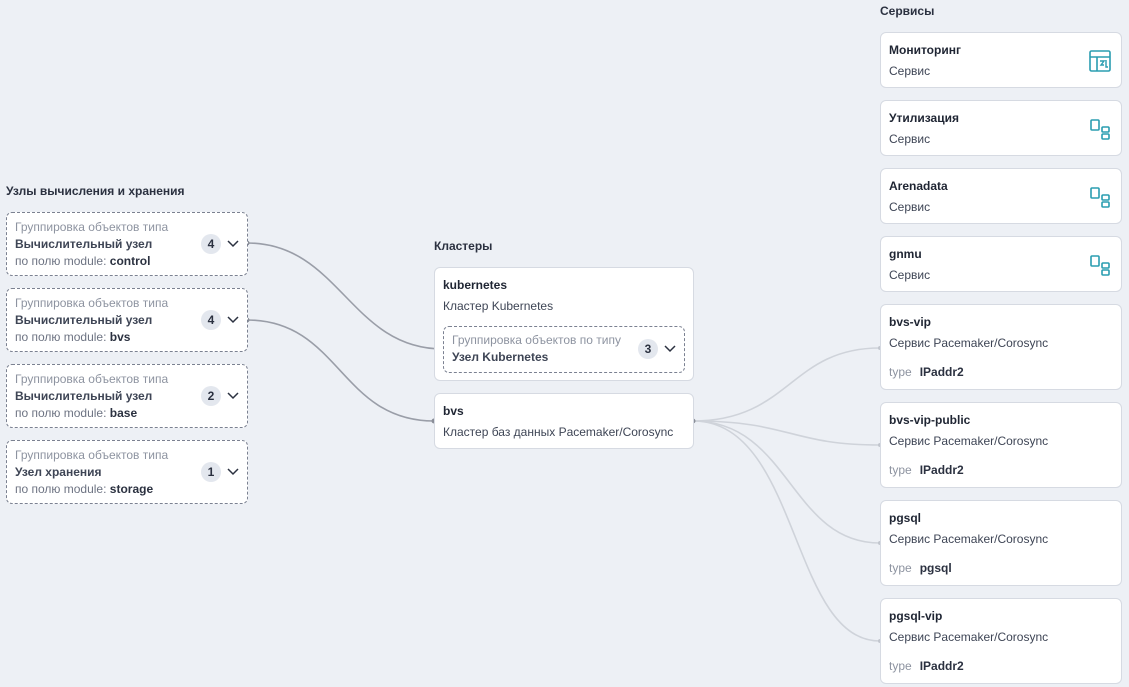  Describe the element at coordinates (130, 261) in the screenshot. I see `group-field-value: control` at that location.